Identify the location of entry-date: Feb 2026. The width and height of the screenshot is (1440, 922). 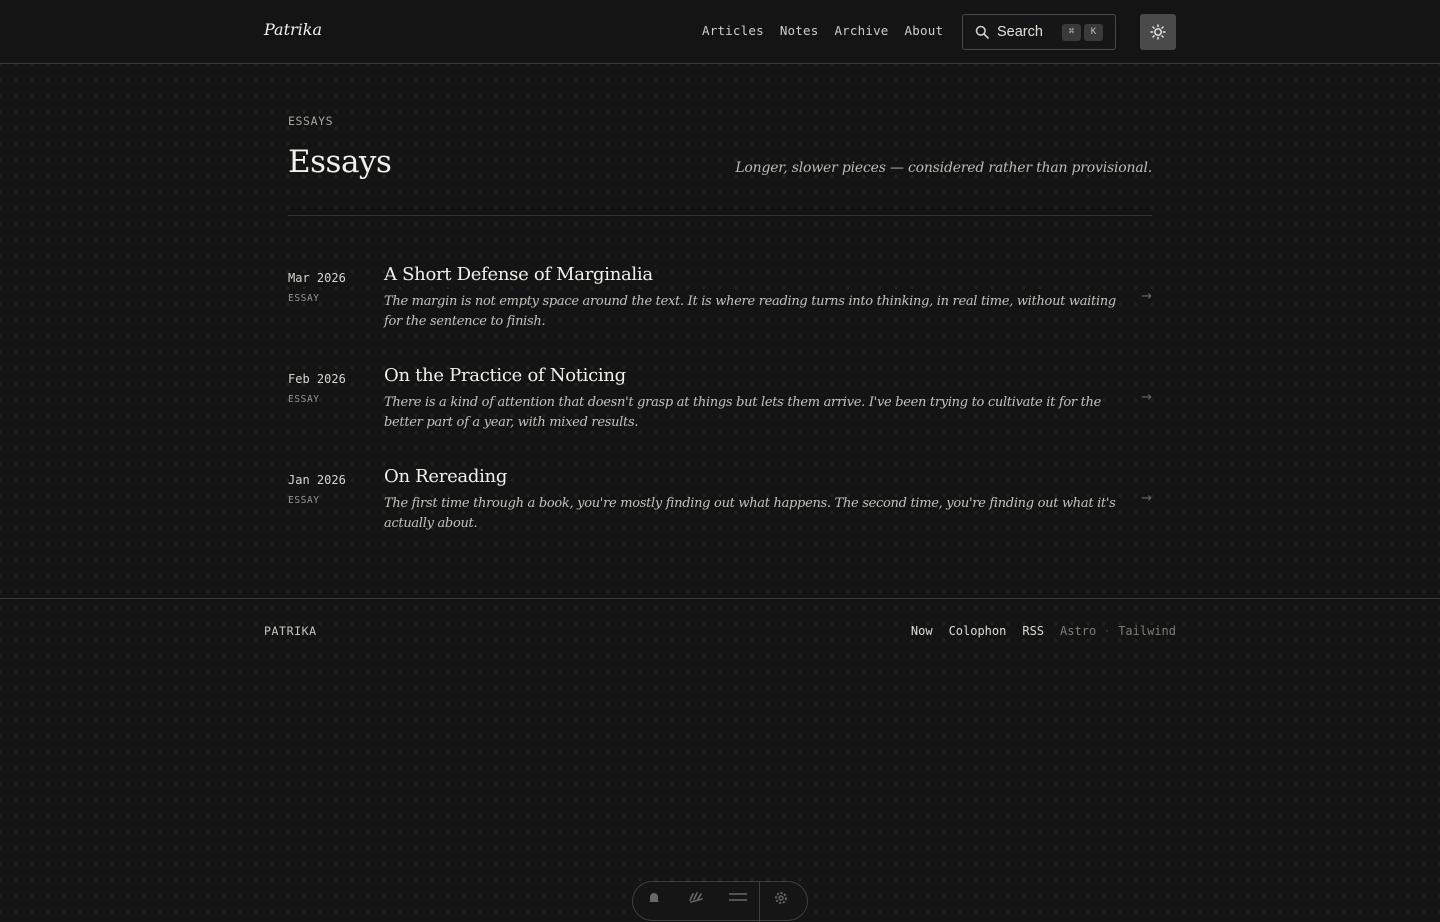
(317, 379).